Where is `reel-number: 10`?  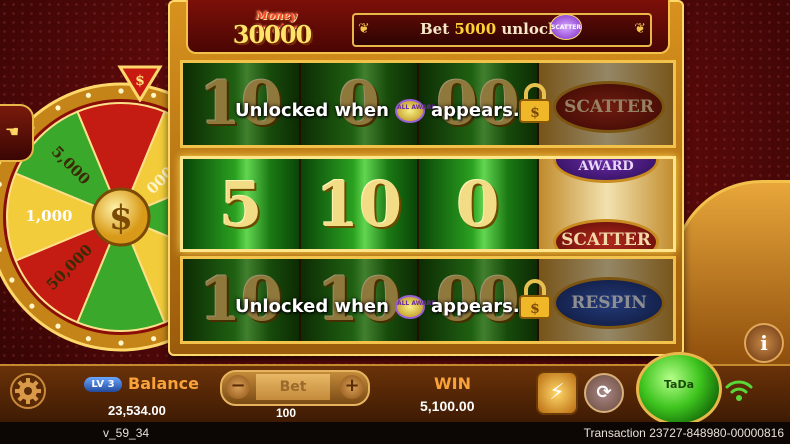
reel-number: 10 is located at coordinates (359, 204).